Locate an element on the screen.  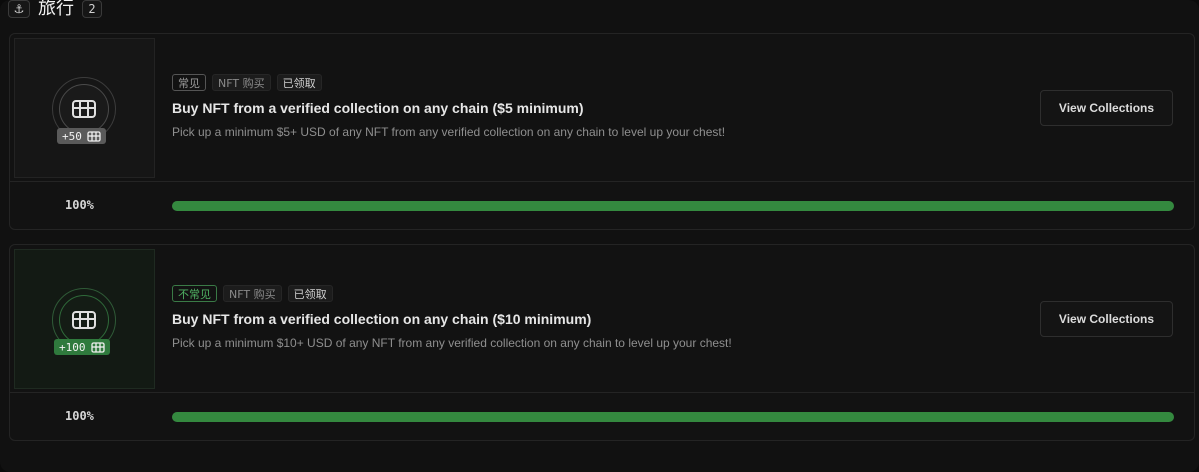
reward-badge: +100 is located at coordinates (82, 347).